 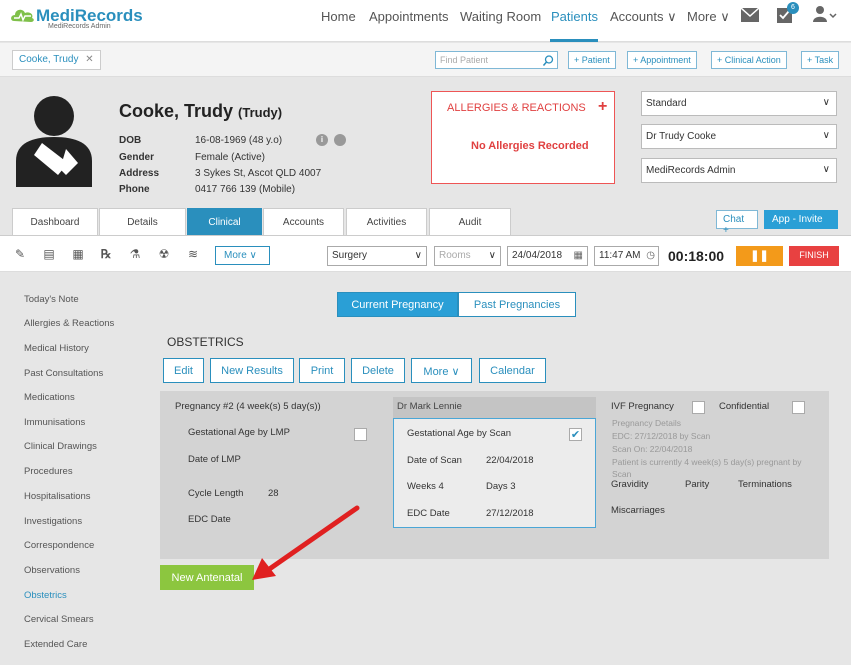 I want to click on time-input: 11:47 AM ◷, so click(x=626, y=256).